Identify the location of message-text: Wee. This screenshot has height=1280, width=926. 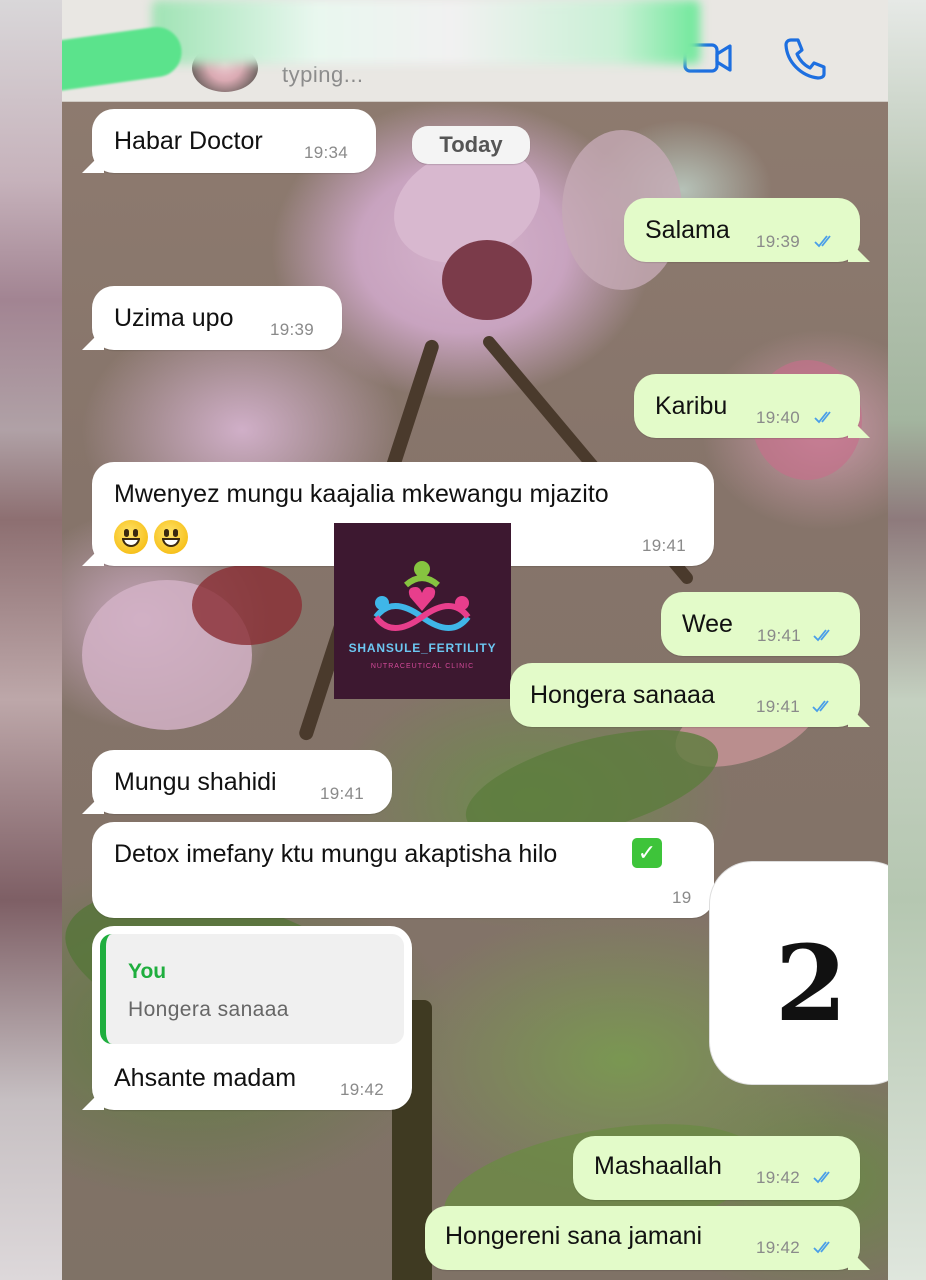
(707, 624).